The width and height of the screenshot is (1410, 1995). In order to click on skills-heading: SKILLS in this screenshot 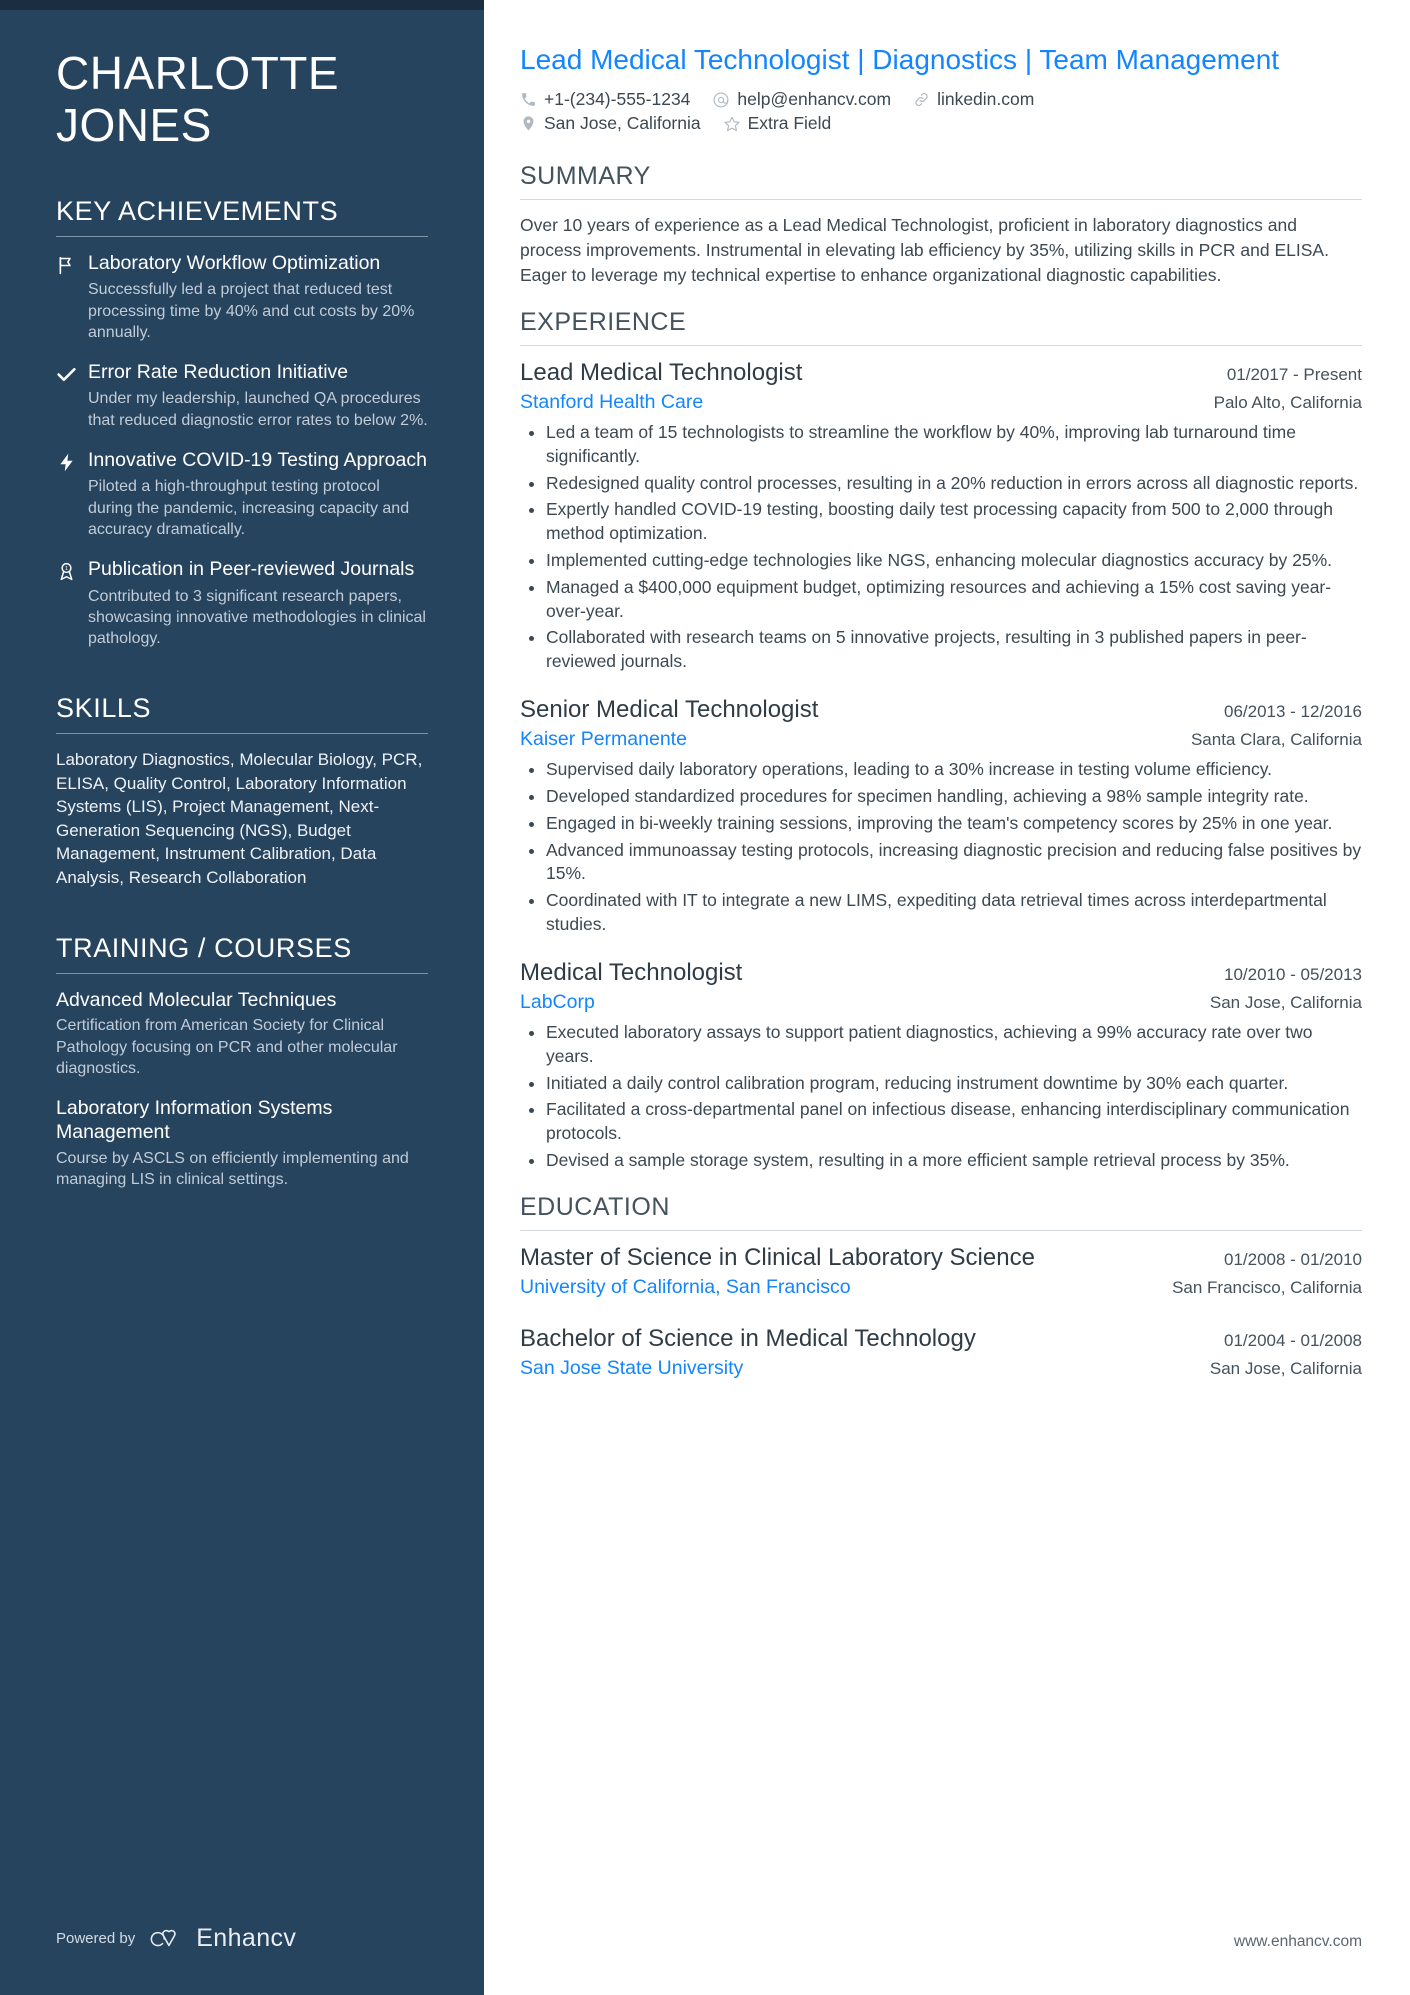, I will do `click(104, 708)`.